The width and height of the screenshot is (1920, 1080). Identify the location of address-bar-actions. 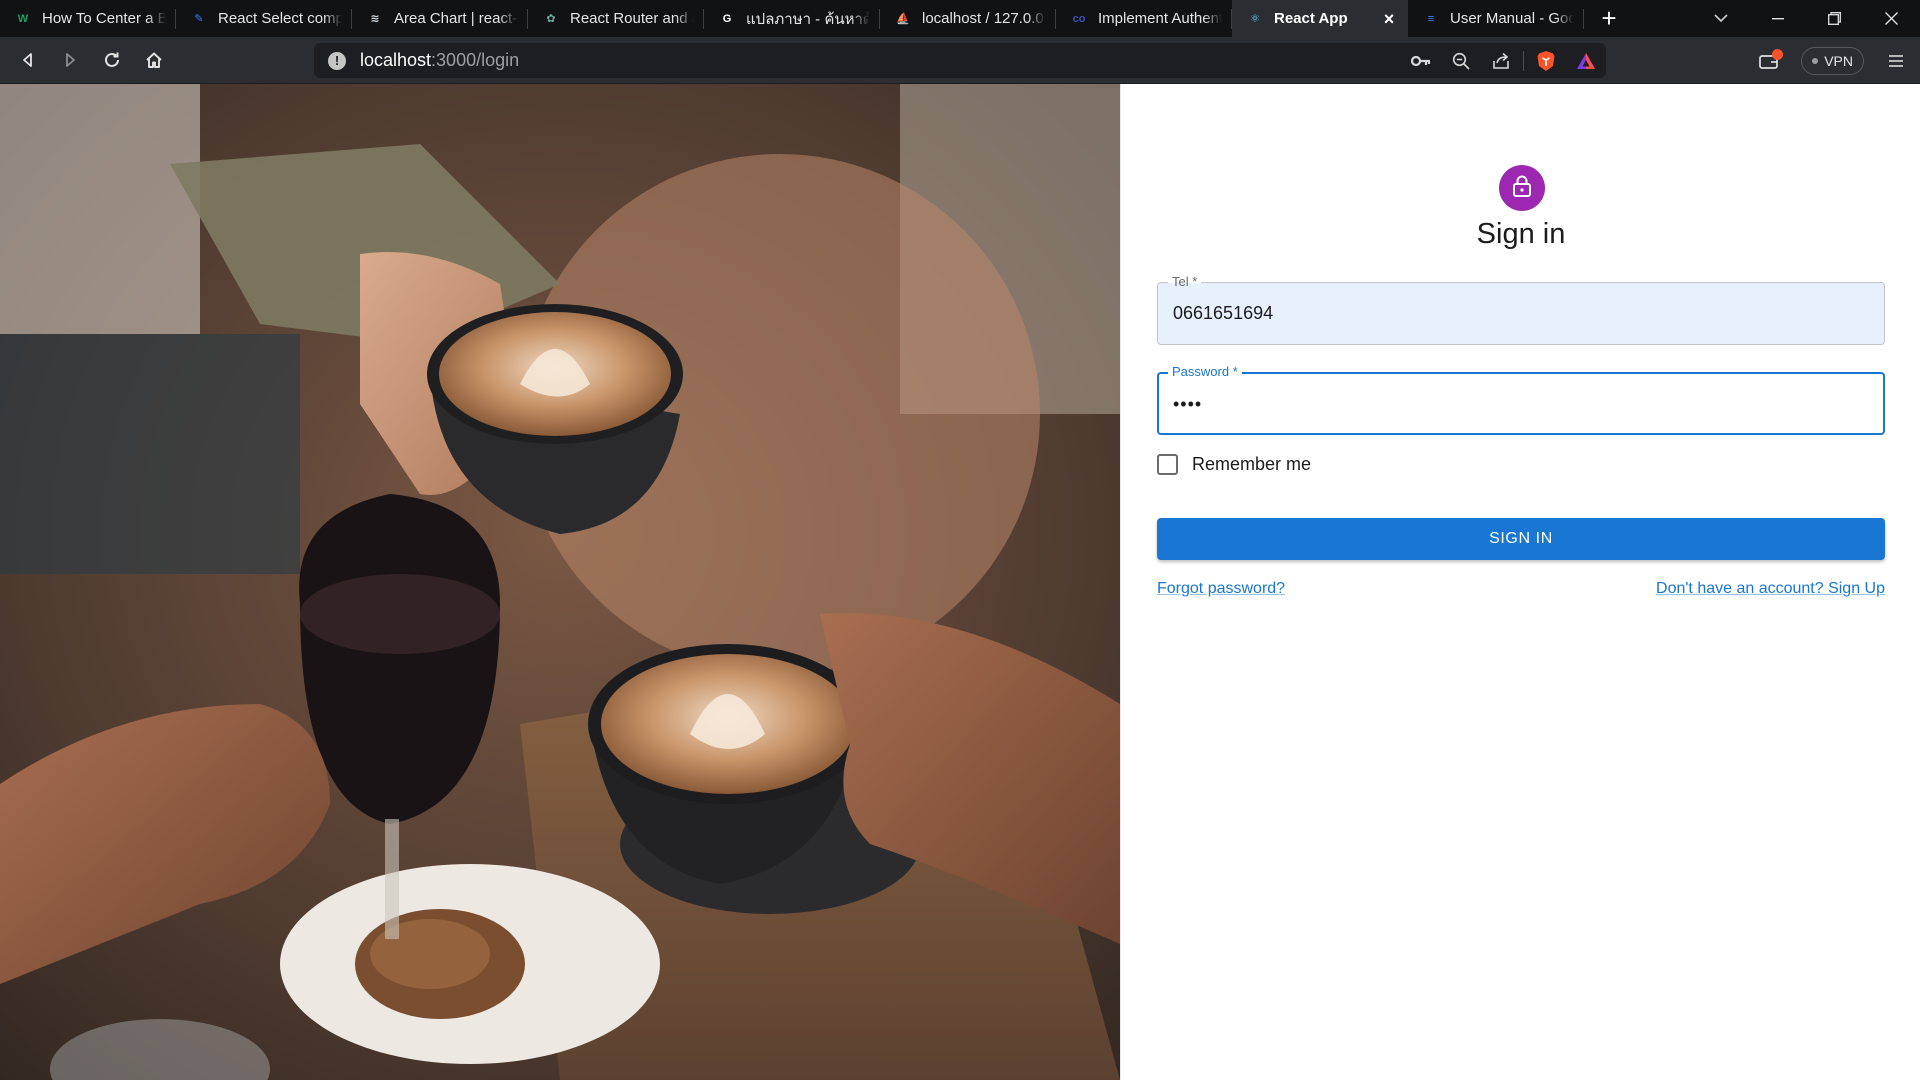
(1503, 60).